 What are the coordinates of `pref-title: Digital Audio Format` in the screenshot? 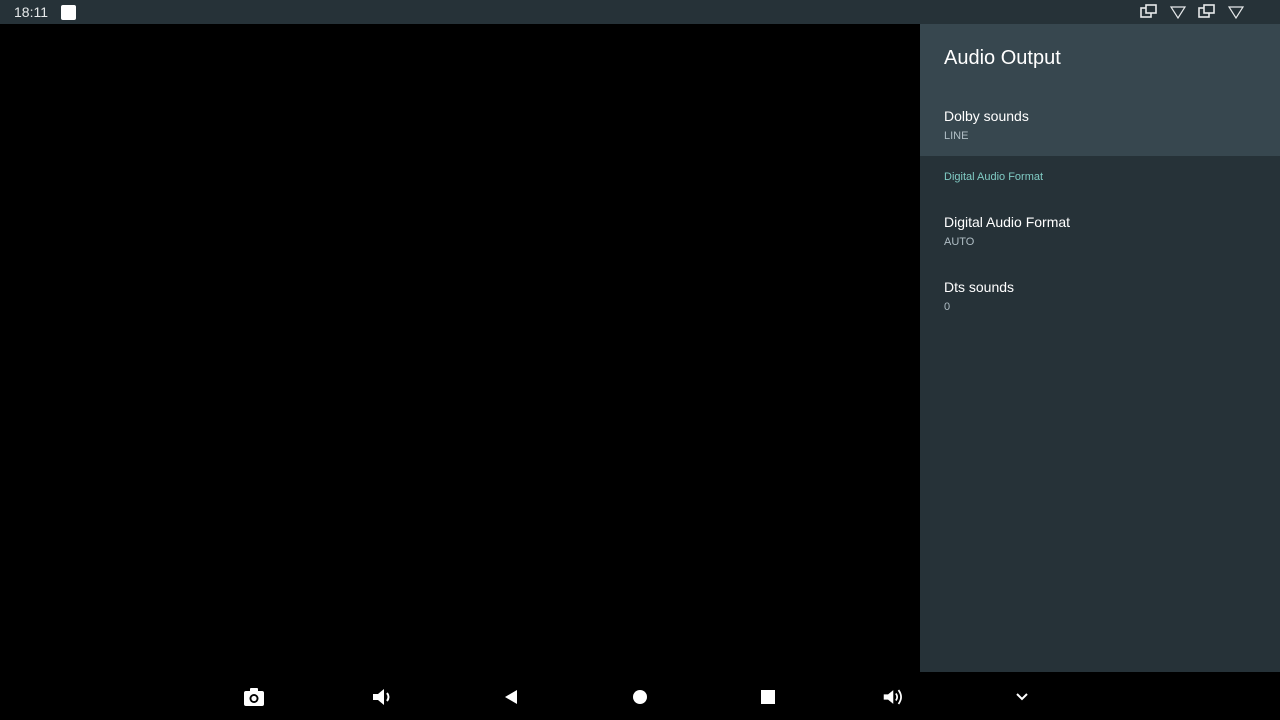 It's located at (1007, 222).